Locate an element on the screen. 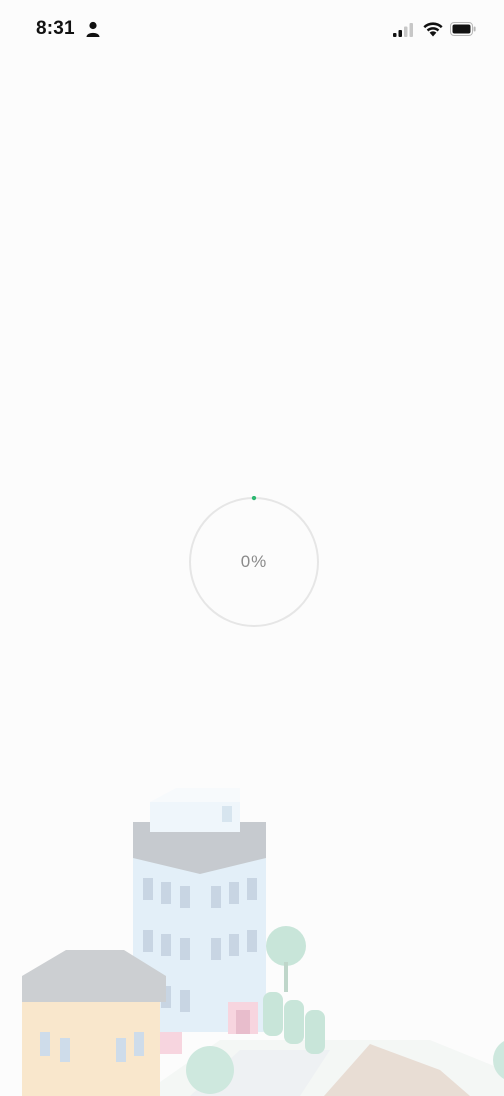 The height and width of the screenshot is (1096, 504). progress-percent-label: 0% is located at coordinates (254, 561).